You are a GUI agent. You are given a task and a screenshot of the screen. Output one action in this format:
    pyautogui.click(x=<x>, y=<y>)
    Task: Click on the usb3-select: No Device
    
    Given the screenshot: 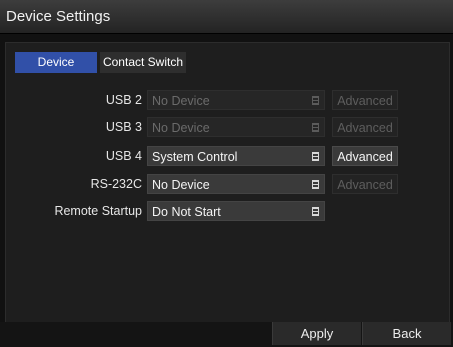 What is the action you would take?
    pyautogui.click(x=236, y=127)
    